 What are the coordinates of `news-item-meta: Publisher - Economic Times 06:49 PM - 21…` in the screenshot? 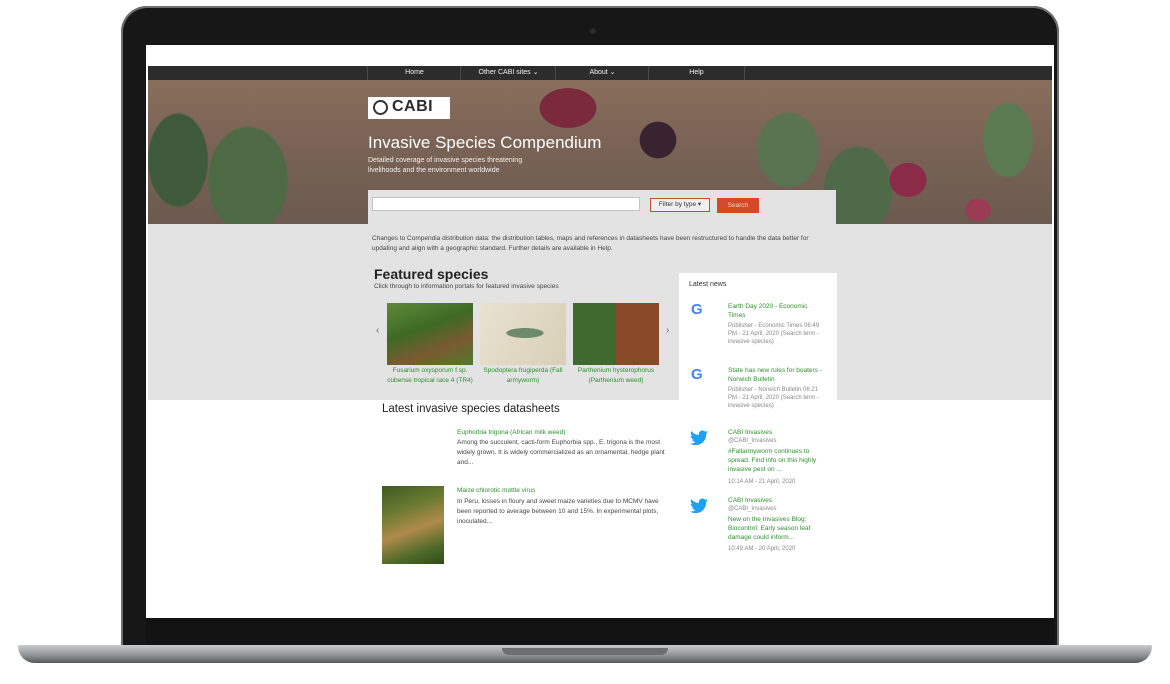 It's located at (774, 334).